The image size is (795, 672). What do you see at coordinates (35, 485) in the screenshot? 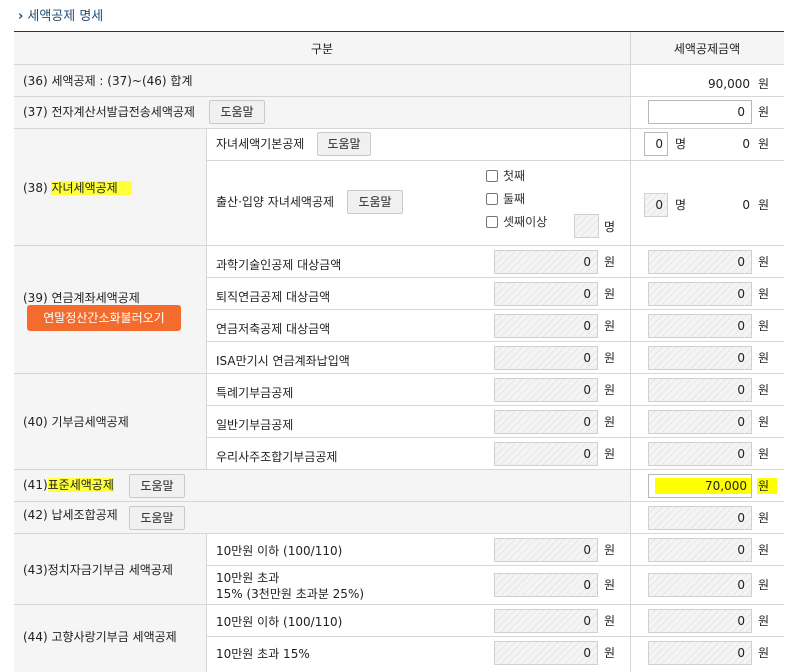
I see `row41-label-prefix: (41)` at bounding box center [35, 485].